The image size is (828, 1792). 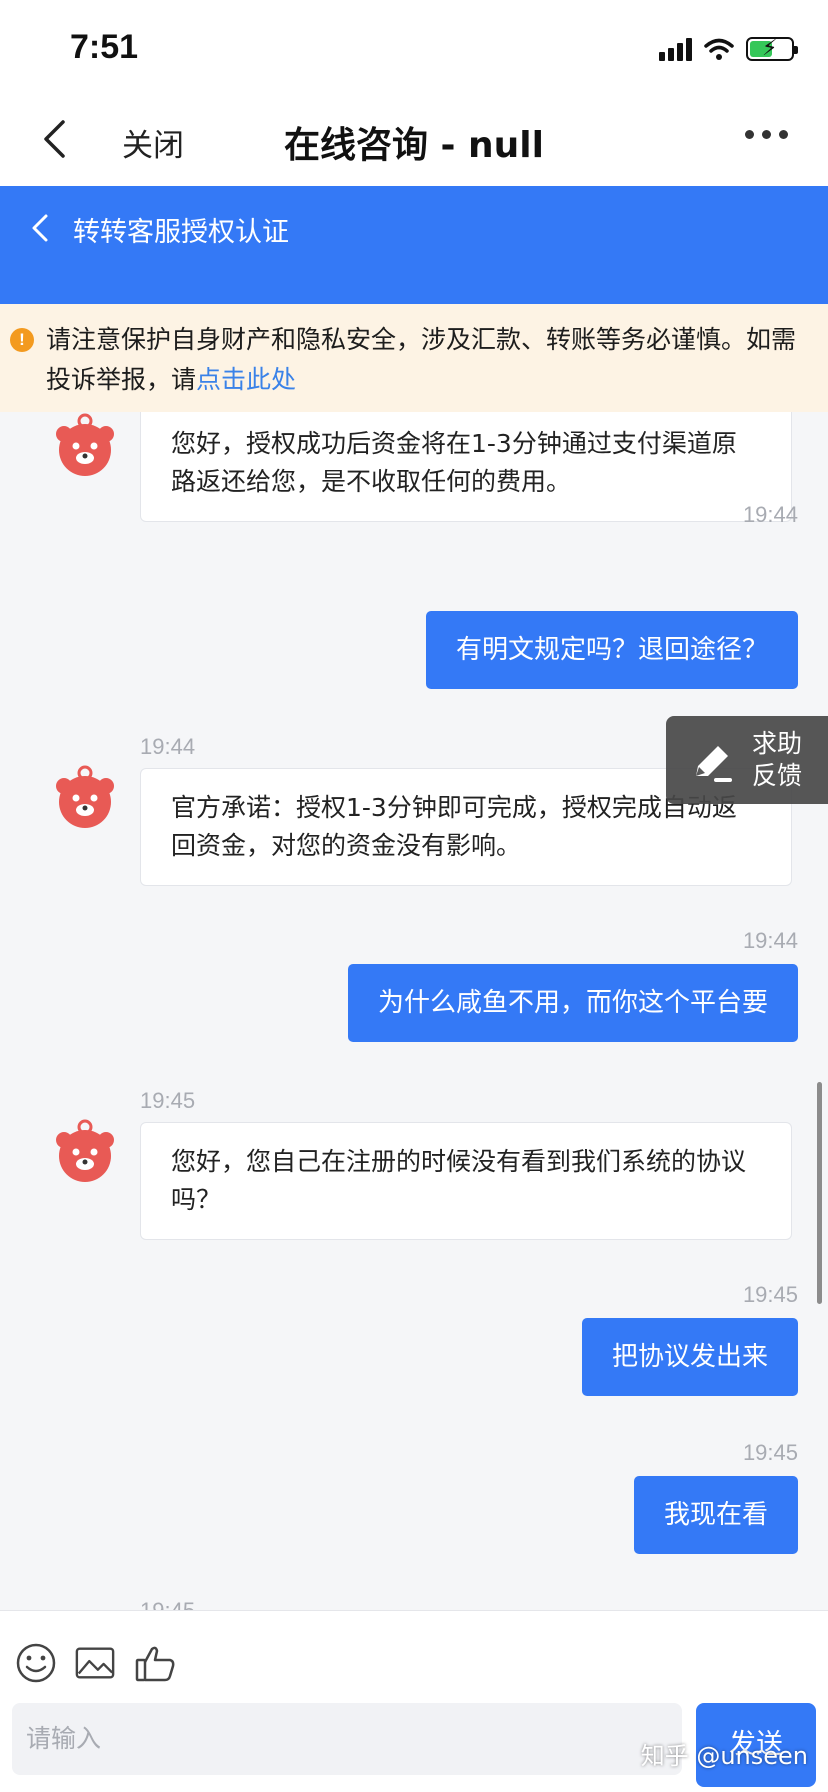 I want to click on signal-icon, so click(x=675, y=49).